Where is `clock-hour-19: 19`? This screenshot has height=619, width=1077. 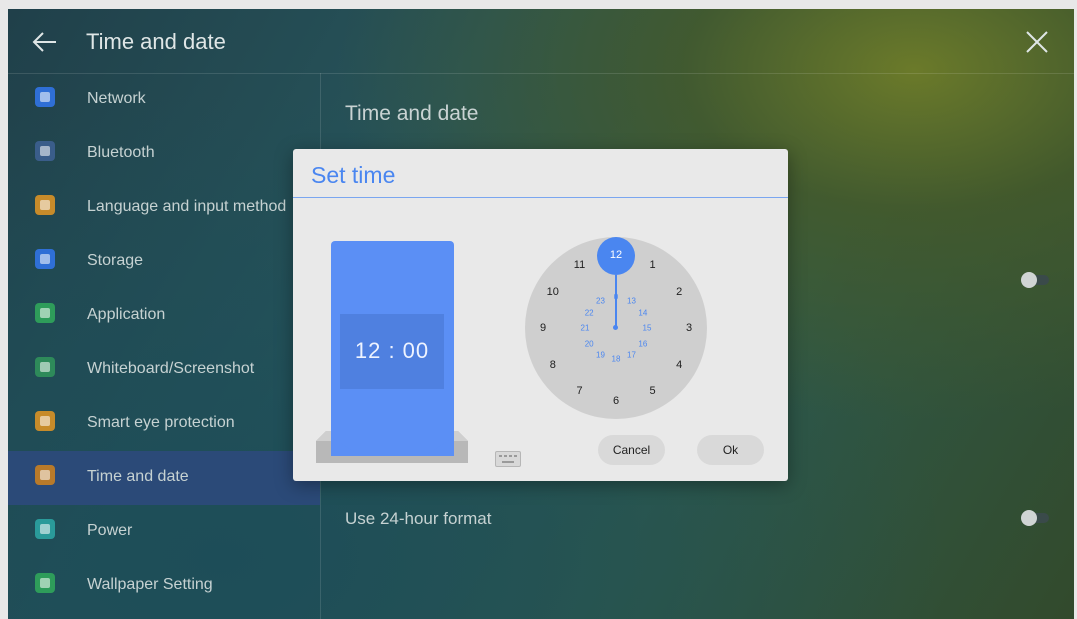 clock-hour-19: 19 is located at coordinates (600, 354).